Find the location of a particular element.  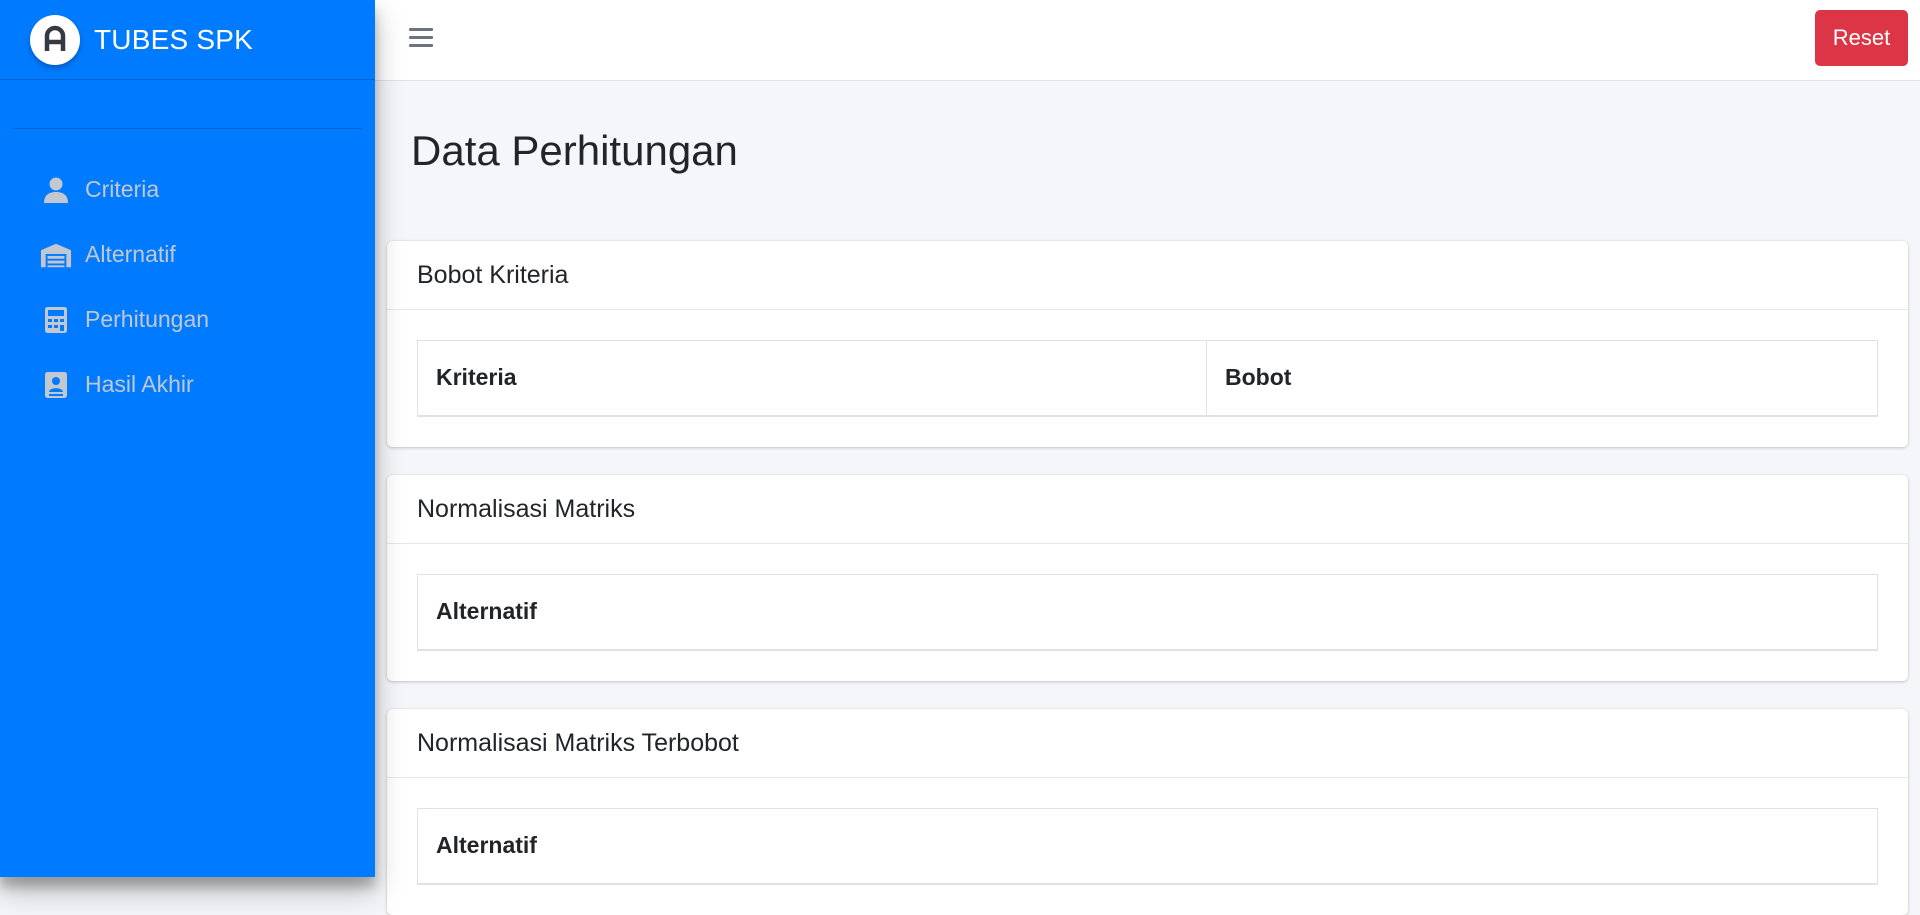

user-icon is located at coordinates (56, 190).